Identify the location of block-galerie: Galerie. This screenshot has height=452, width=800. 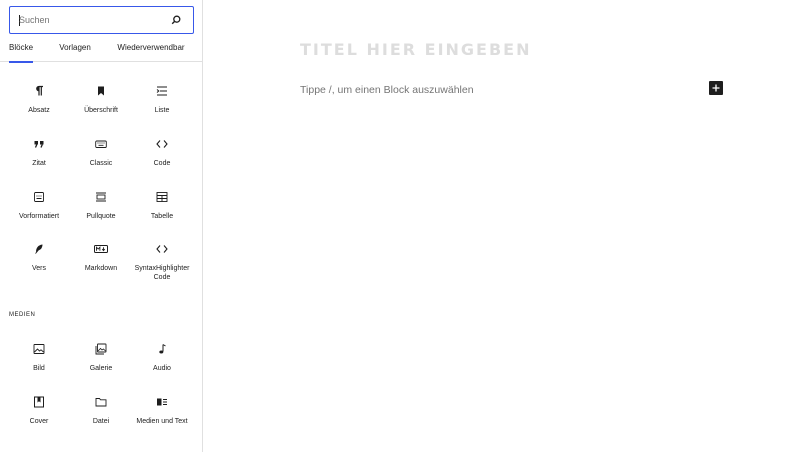
(101, 358).